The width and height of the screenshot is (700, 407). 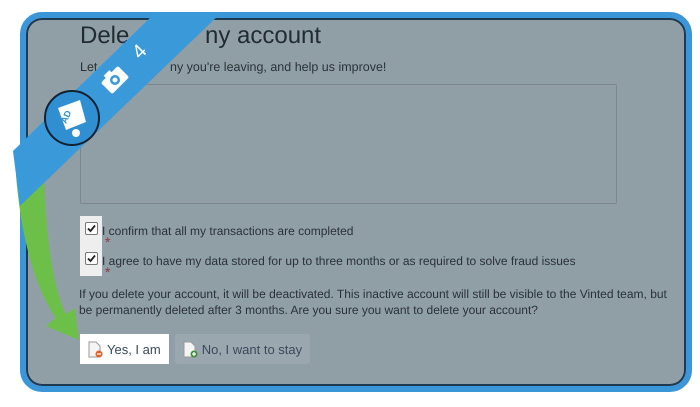 What do you see at coordinates (140, 52) in the screenshot?
I see `step-number: 4` at bounding box center [140, 52].